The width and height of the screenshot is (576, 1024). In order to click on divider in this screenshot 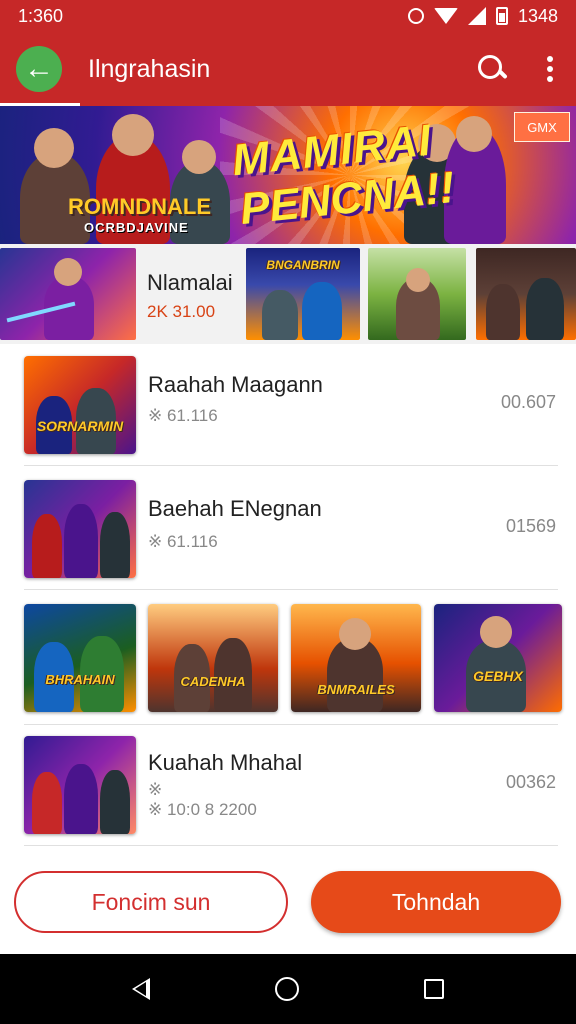, I will do `click(291, 724)`.